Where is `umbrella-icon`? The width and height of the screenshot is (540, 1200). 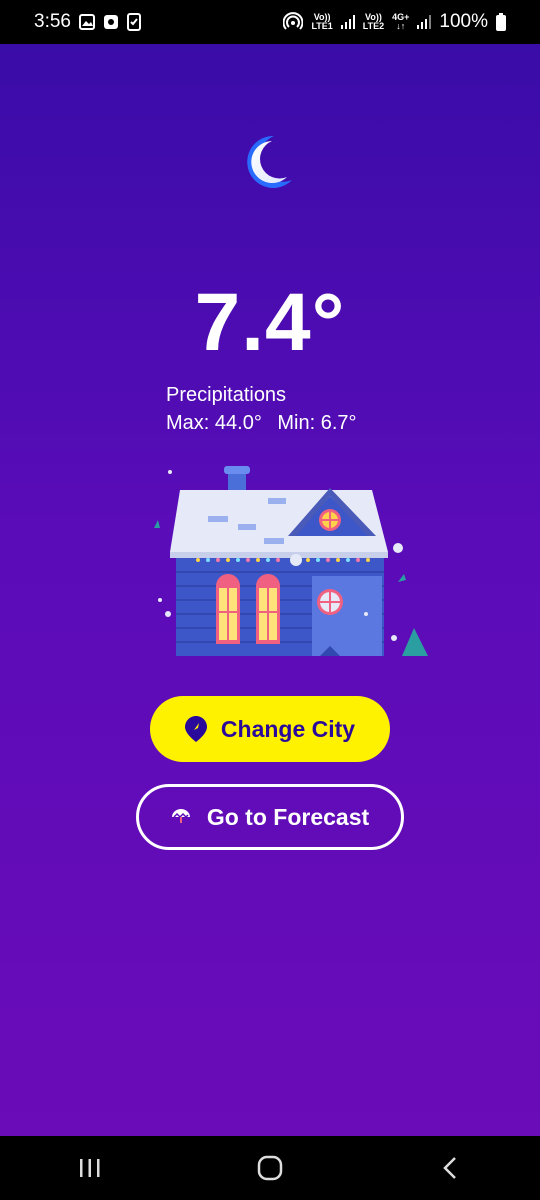 umbrella-icon is located at coordinates (180, 816).